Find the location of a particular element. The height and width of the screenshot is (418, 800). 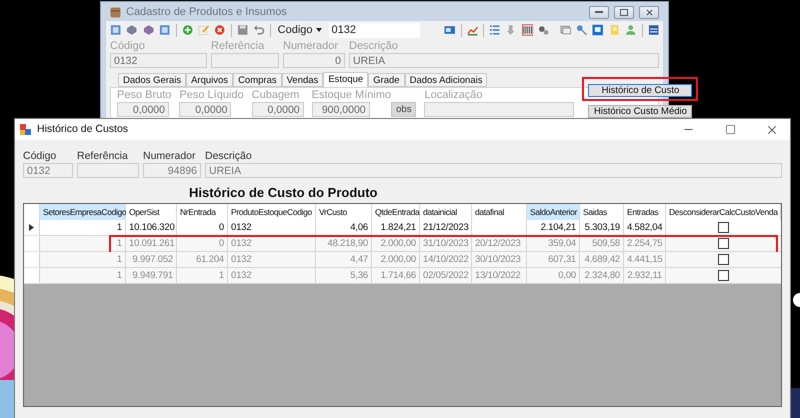

tab: Estoque is located at coordinates (345, 79).